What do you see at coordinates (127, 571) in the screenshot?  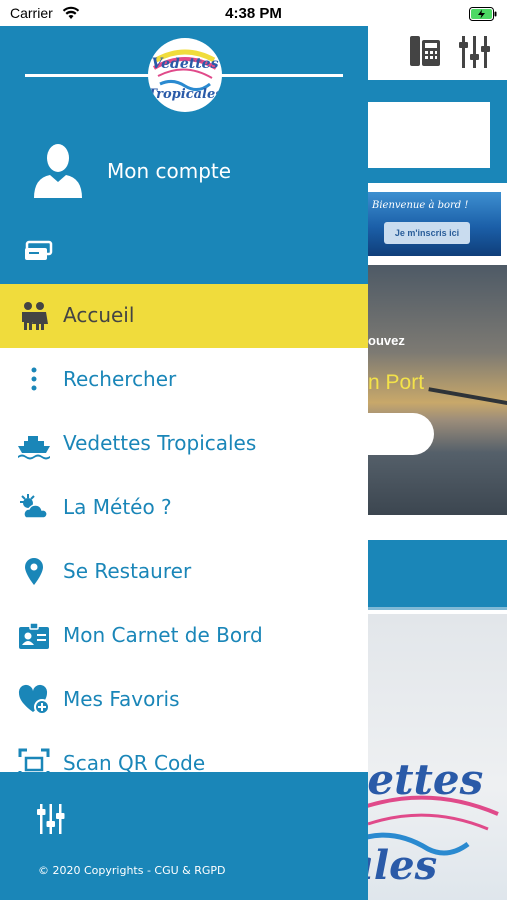 I see `menu-label-restaurer: Se Restaurer` at bounding box center [127, 571].